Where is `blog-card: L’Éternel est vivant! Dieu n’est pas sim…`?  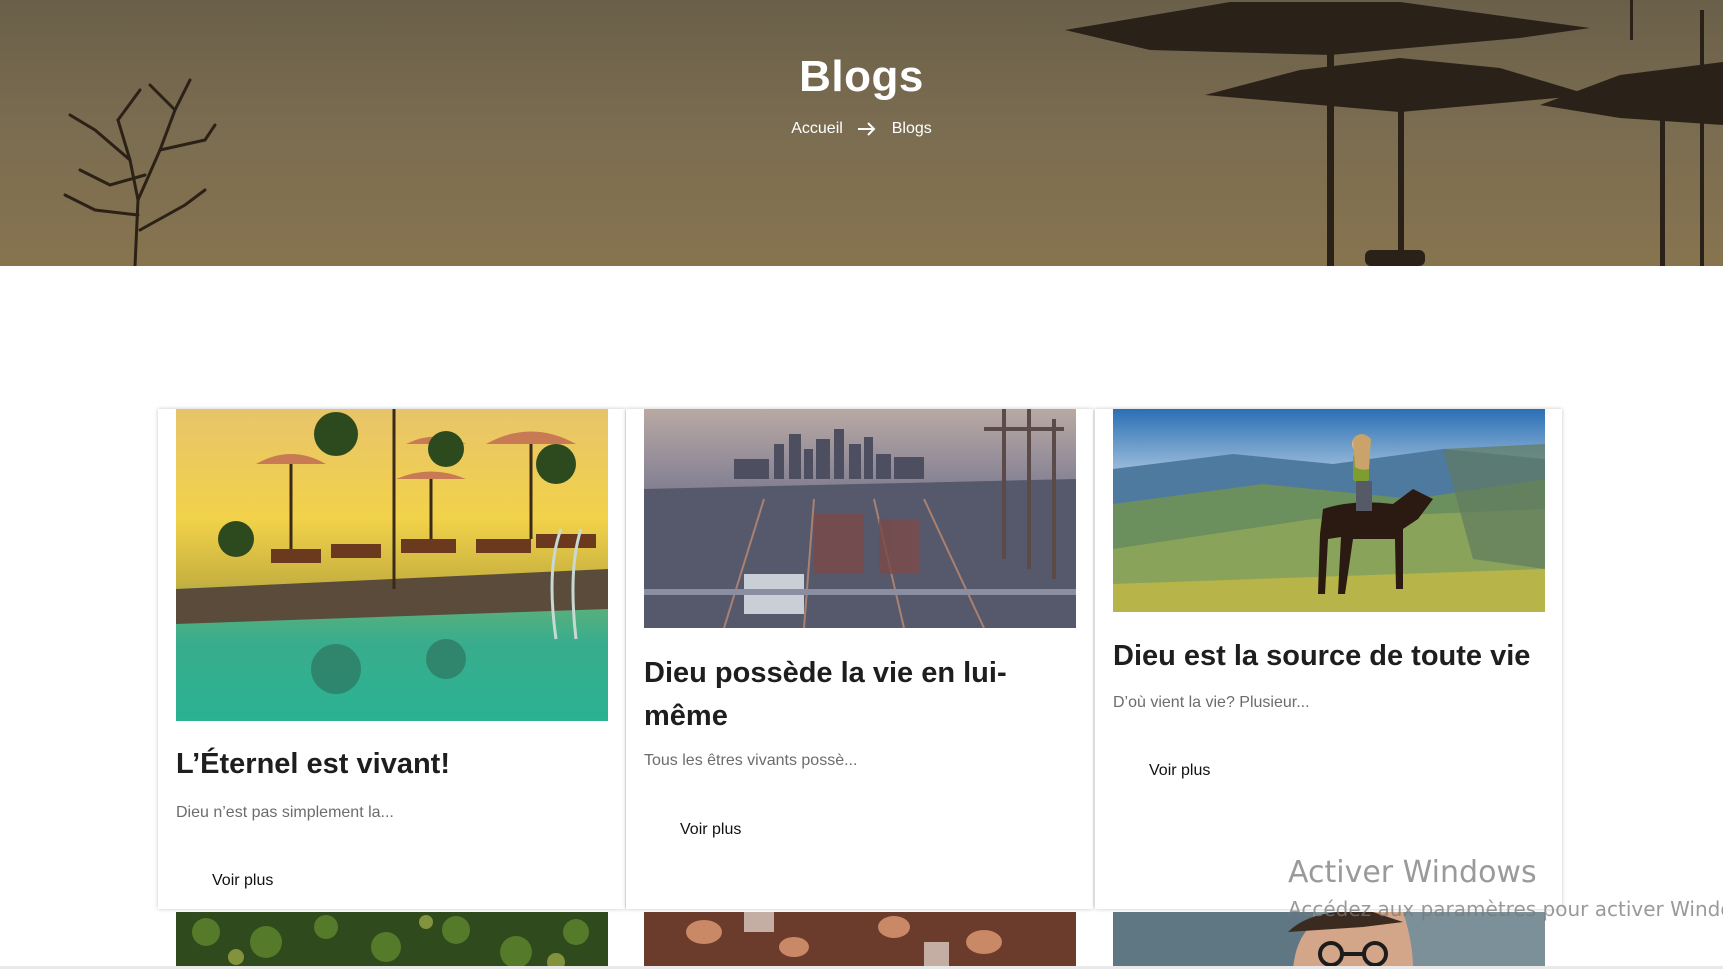
blog-card: L’Éternel est vivant! Dieu n’est pas sim… is located at coordinates (391, 659).